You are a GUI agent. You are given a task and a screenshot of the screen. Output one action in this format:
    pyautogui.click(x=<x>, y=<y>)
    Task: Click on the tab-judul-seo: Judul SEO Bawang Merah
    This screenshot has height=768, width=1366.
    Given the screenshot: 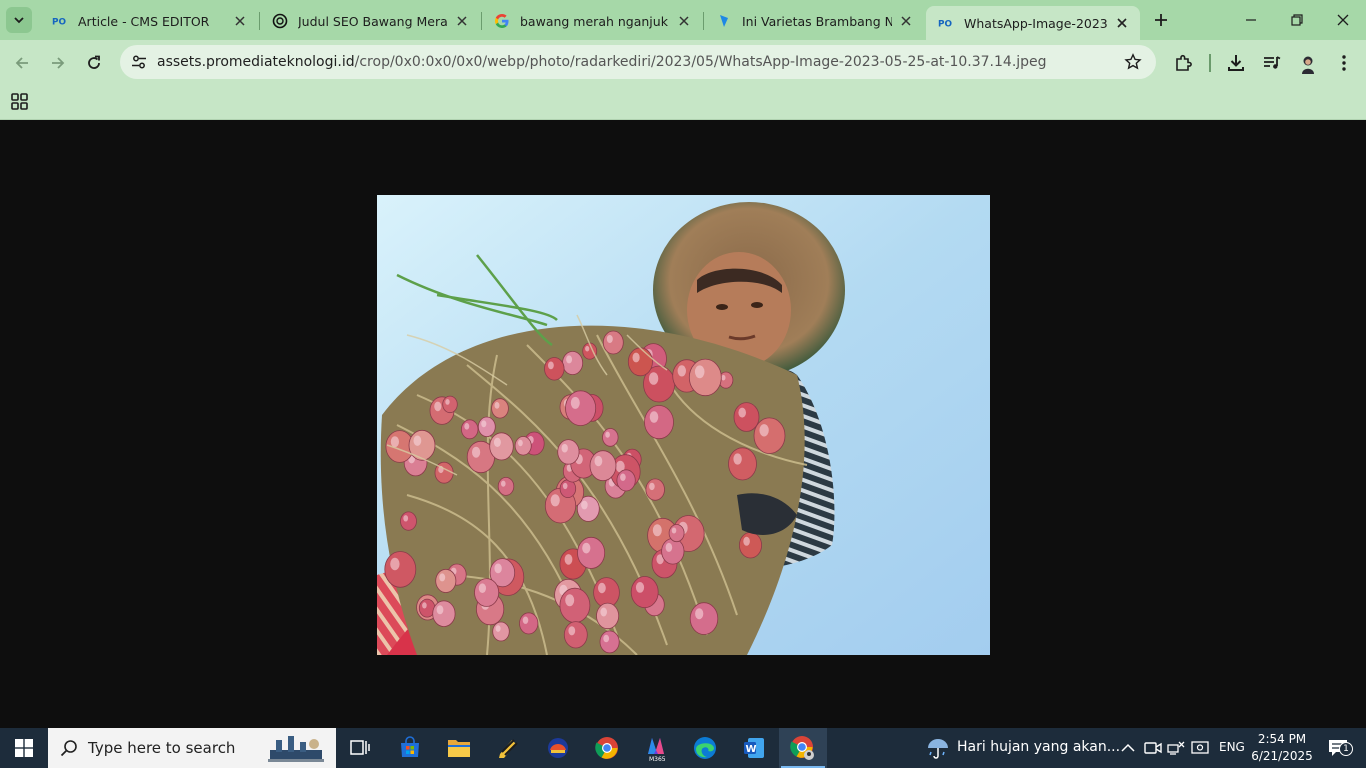 What is the action you would take?
    pyautogui.click(x=370, y=21)
    